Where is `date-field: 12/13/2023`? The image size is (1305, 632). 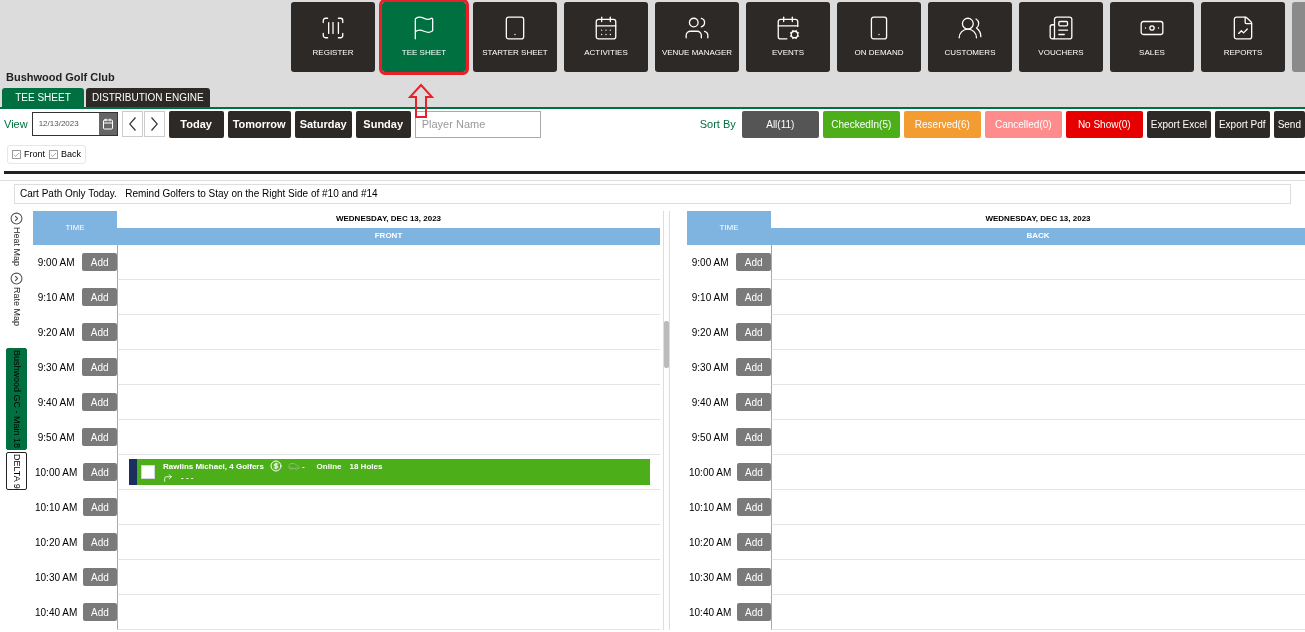
date-field: 12/13/2023 is located at coordinates (74, 124).